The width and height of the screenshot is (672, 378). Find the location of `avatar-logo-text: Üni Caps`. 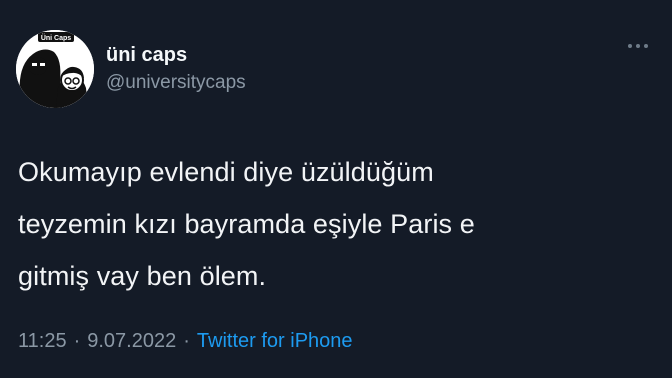

avatar-logo-text: Üni Caps is located at coordinates (56, 37).